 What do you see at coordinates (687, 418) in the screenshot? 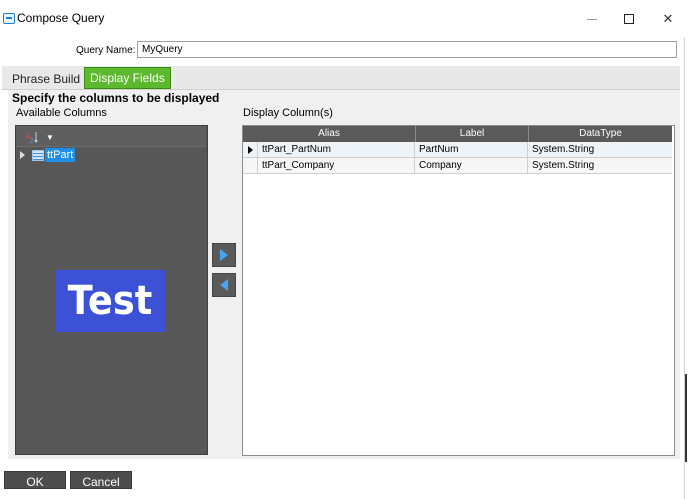
I see `window-edge` at bounding box center [687, 418].